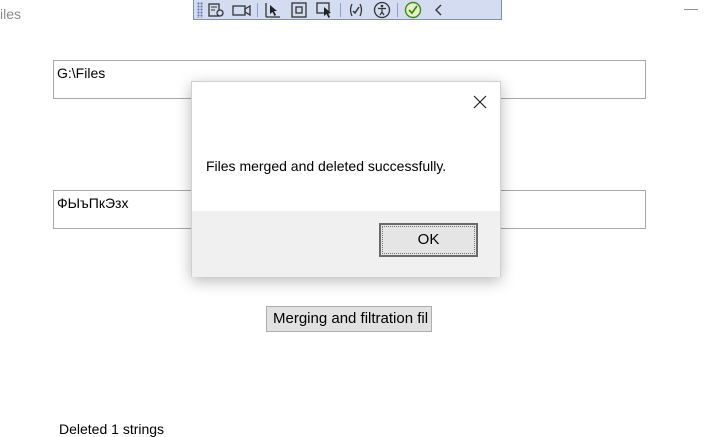 This screenshot has width=712, height=437. Describe the element at coordinates (439, 10) in the screenshot. I see `collapse-icon` at that location.